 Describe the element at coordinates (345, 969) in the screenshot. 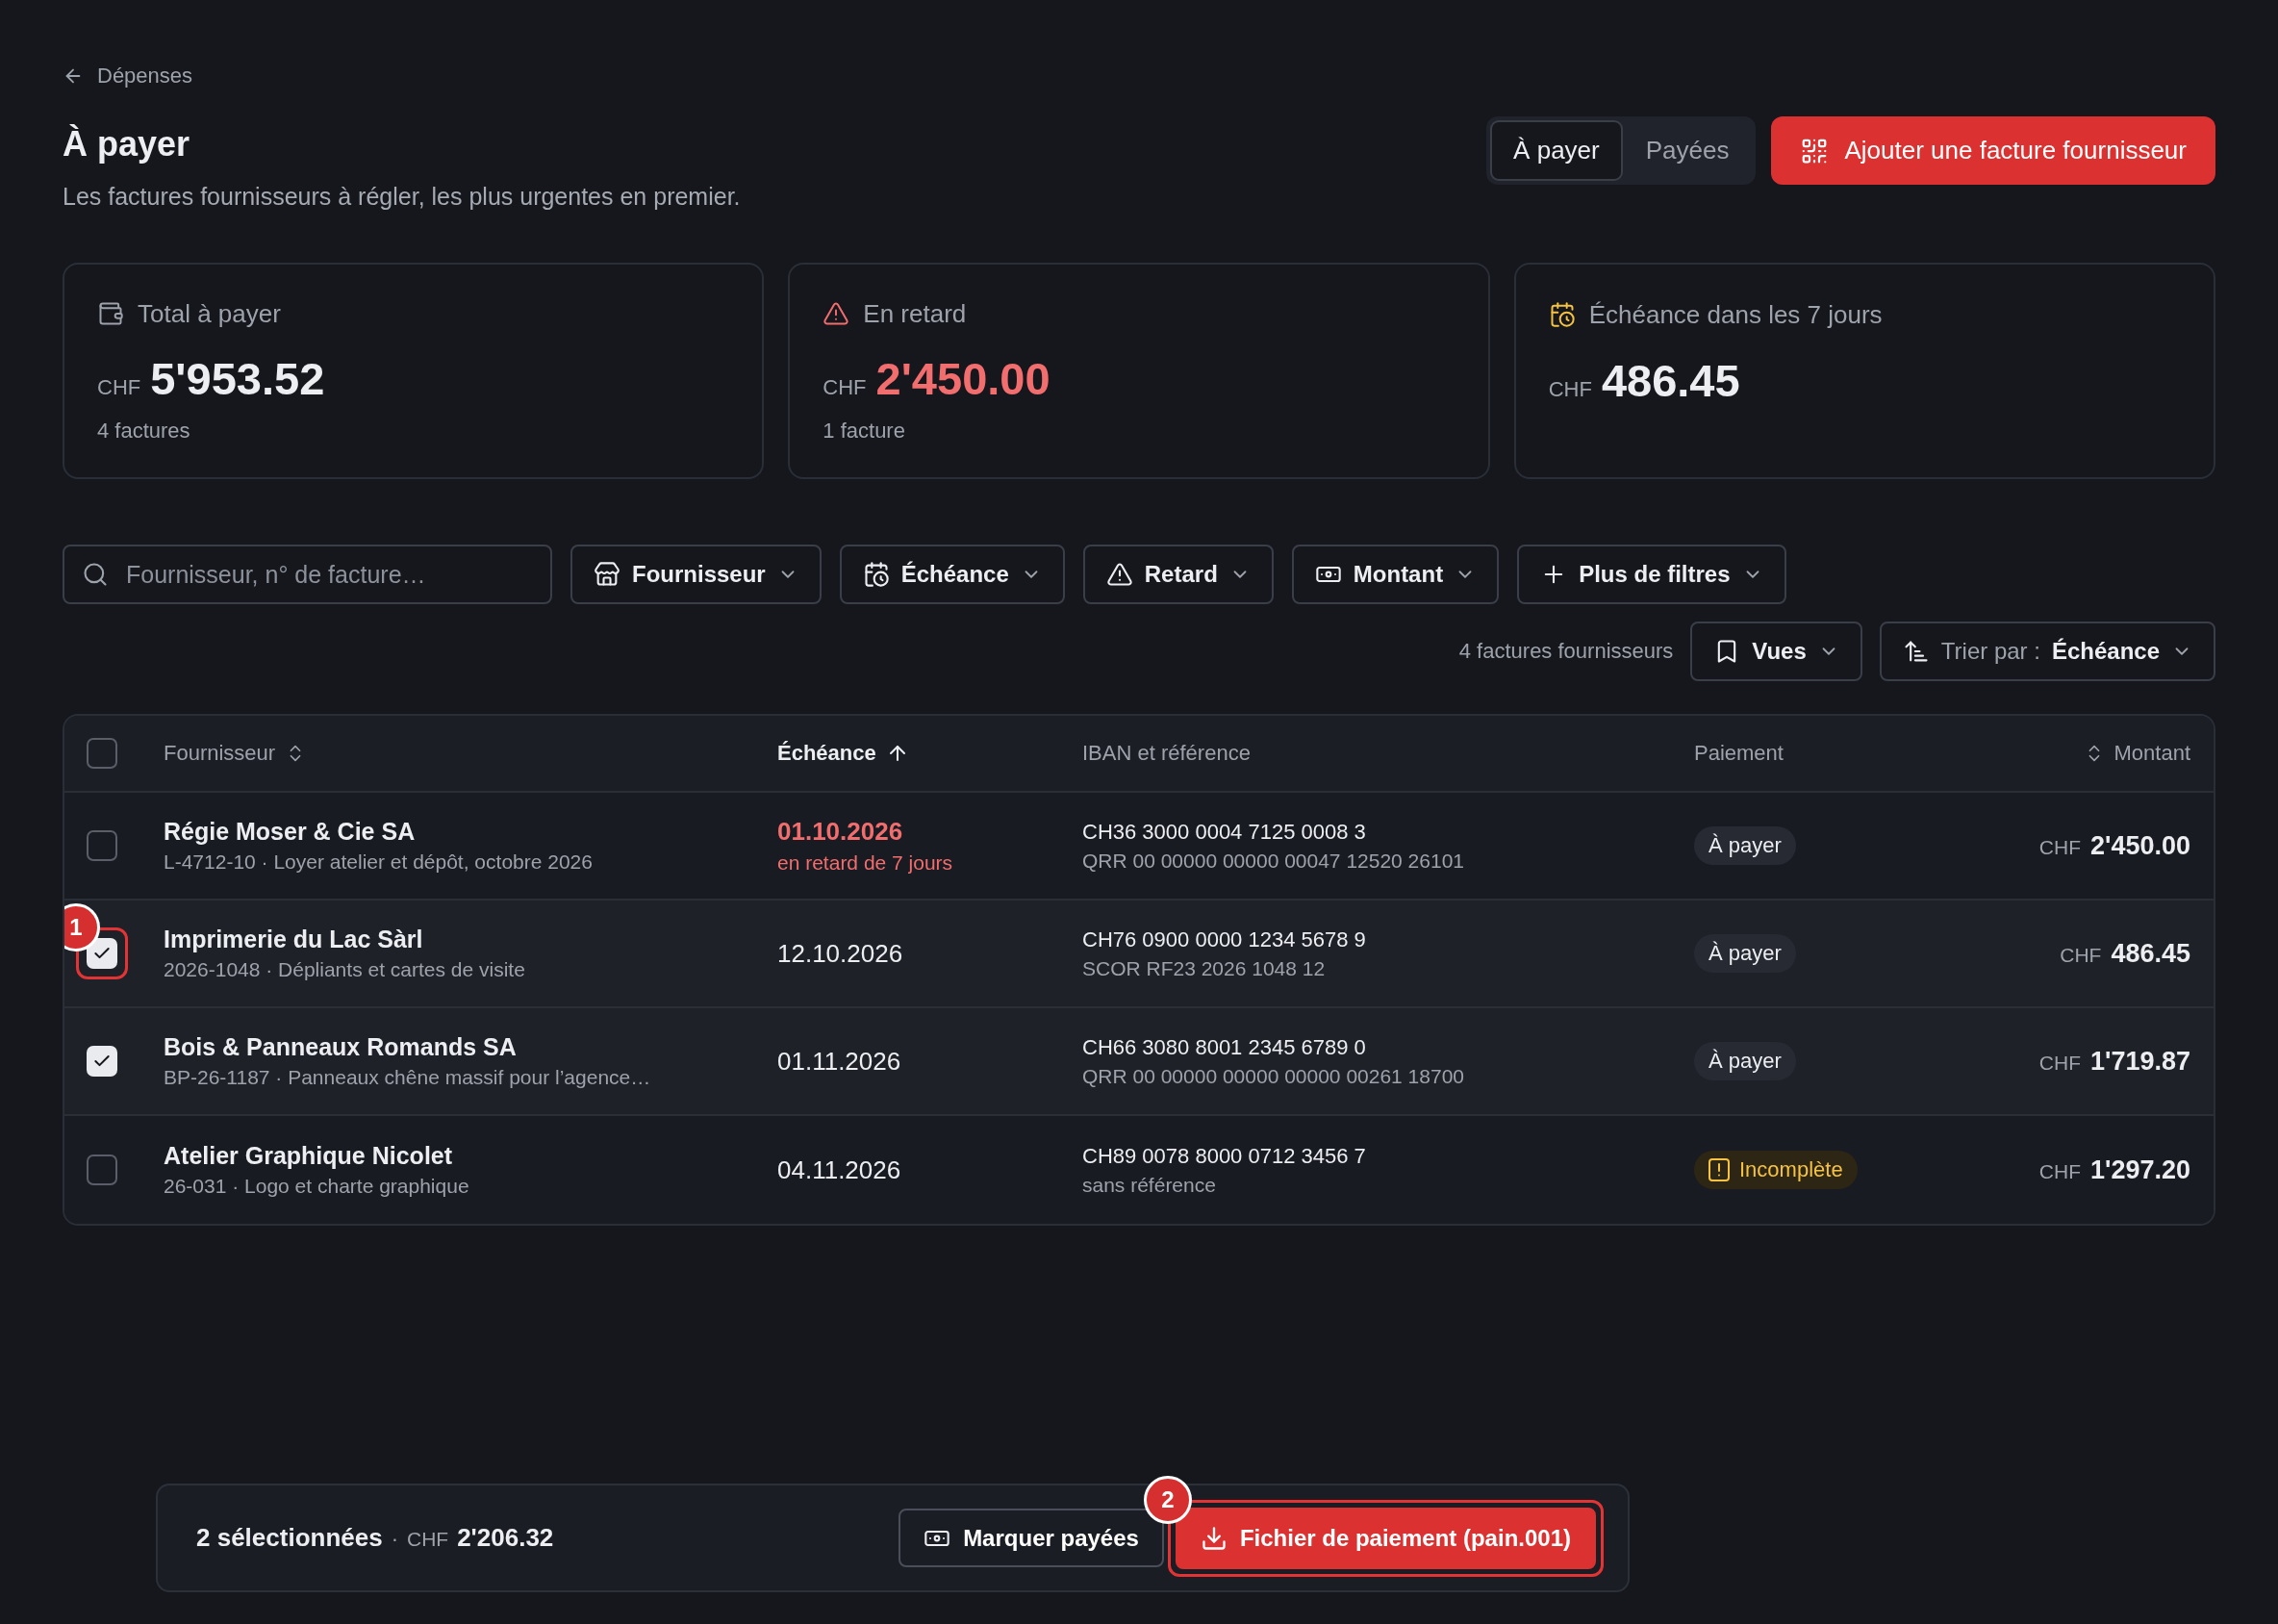

I see `invoice-details: 2026-1048 · Dépliants et cartes de visite` at that location.